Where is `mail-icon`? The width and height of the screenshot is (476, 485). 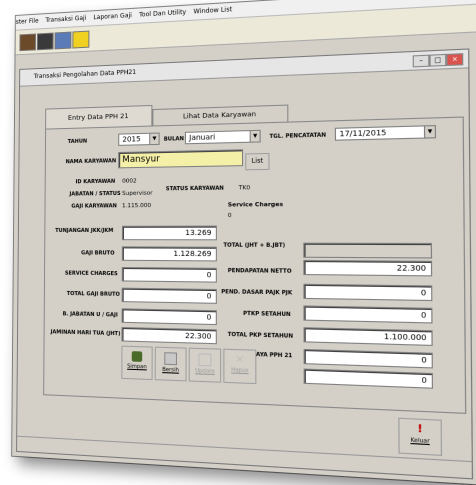
mail-icon is located at coordinates (81, 39).